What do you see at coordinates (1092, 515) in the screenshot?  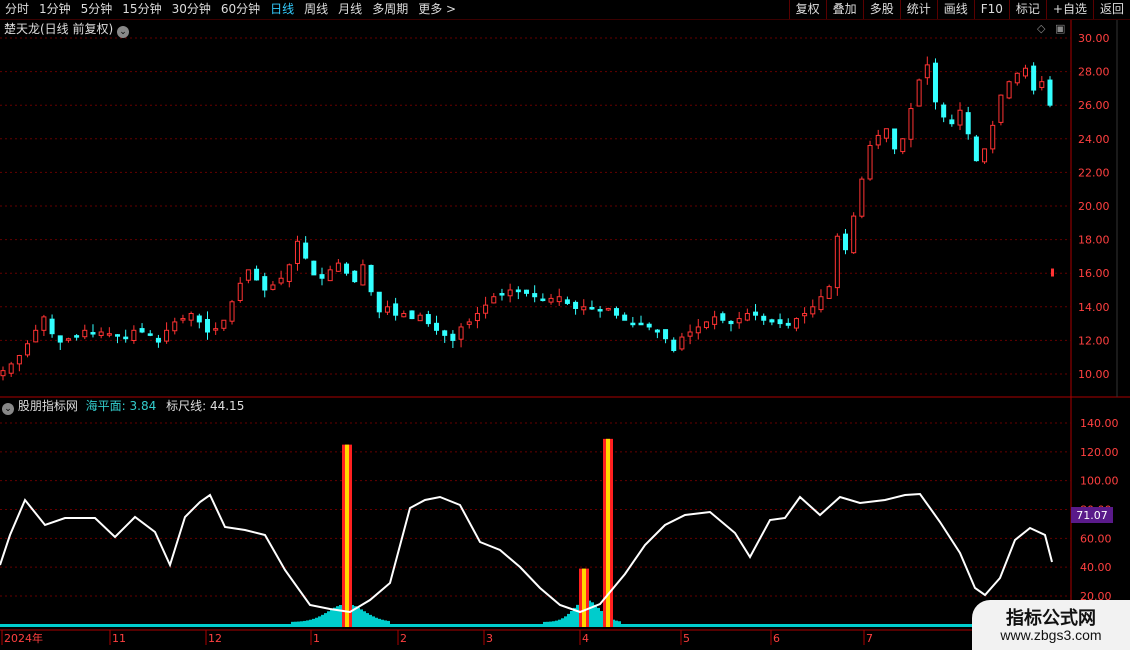 I see `current-value-text: 71.07` at bounding box center [1092, 515].